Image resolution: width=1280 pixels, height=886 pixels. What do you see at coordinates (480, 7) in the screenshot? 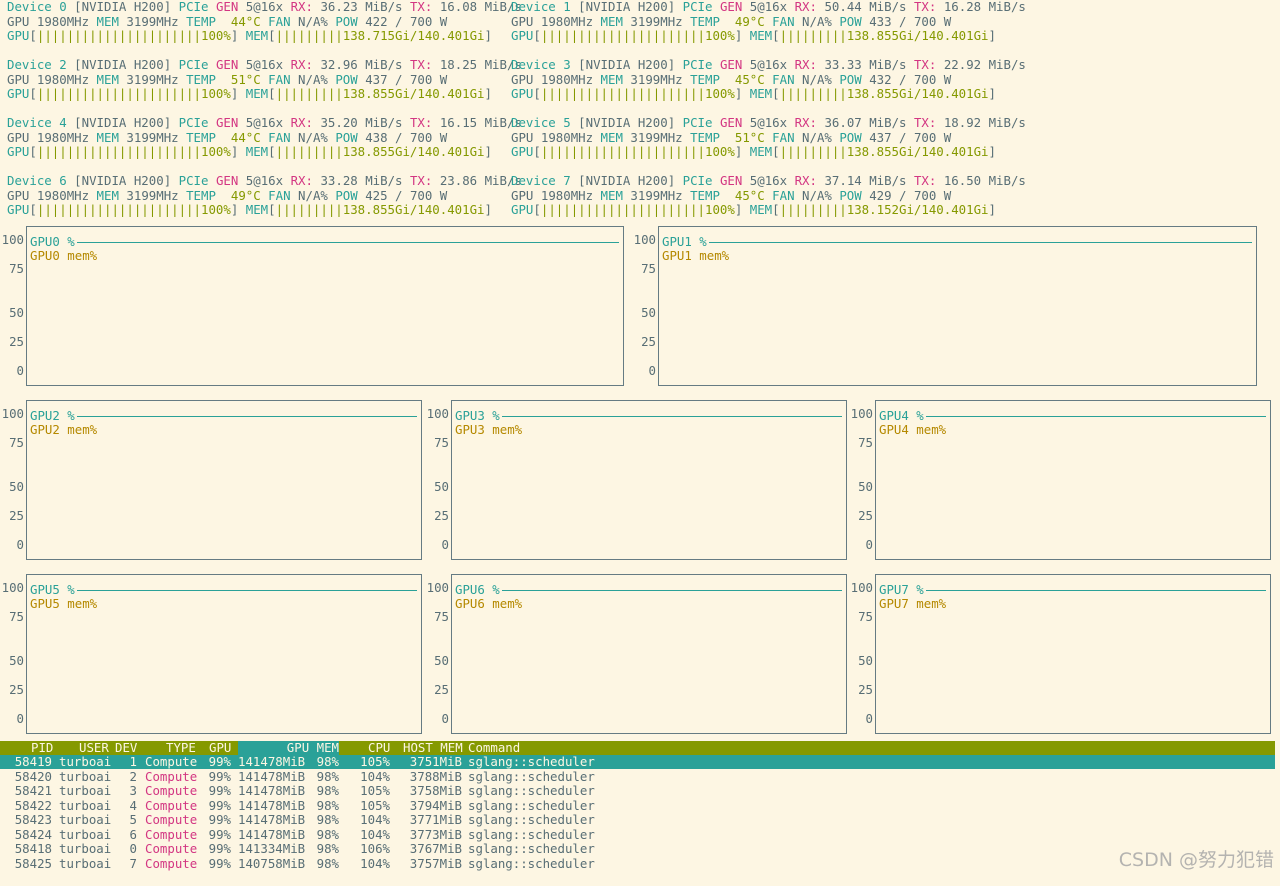
I see `tx-value: 16.08 MiB/s` at bounding box center [480, 7].